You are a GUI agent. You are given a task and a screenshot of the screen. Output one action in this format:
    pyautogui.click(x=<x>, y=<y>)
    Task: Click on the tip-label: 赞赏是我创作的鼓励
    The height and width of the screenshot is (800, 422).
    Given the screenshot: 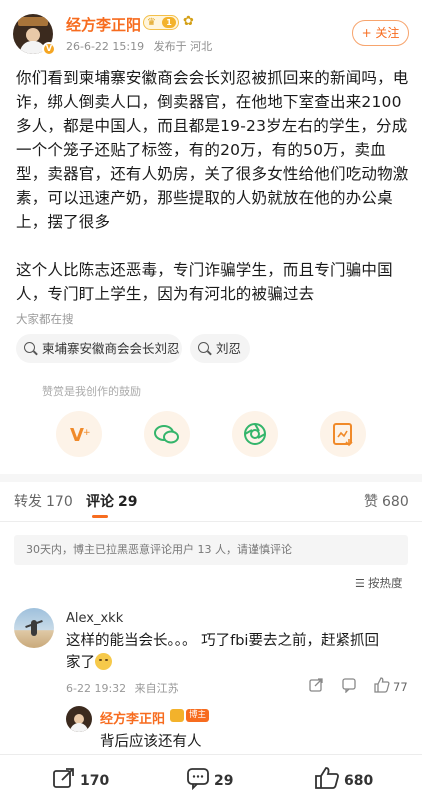 What is the action you would take?
    pyautogui.click(x=91, y=391)
    